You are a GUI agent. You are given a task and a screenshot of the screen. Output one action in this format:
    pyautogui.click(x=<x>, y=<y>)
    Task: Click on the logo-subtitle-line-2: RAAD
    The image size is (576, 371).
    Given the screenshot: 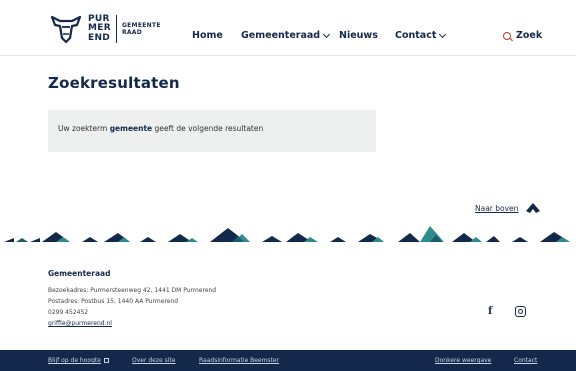 What is the action you would take?
    pyautogui.click(x=132, y=32)
    